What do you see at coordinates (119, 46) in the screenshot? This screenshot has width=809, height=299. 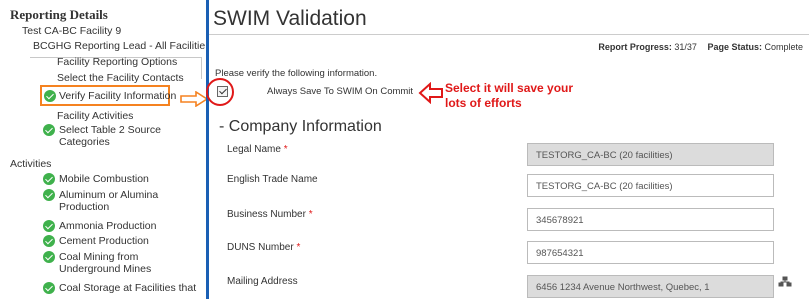 I see `sidebar-lead: BCGHG Reporting Lead - All Facilities` at bounding box center [119, 46].